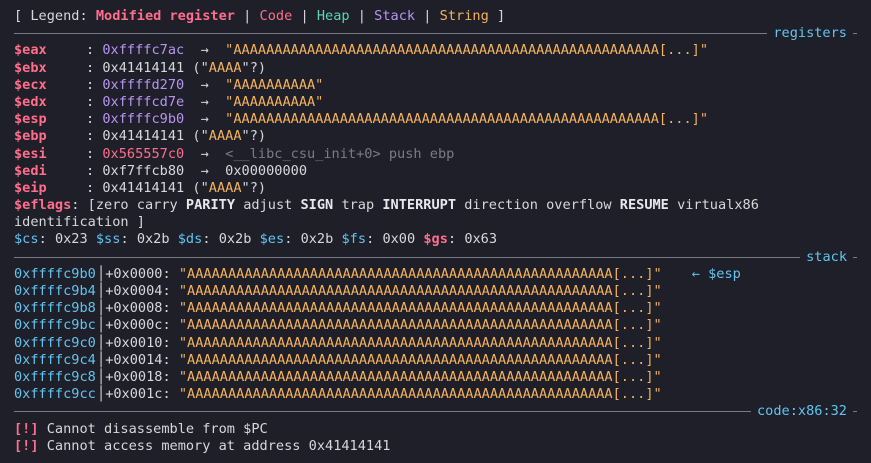 This screenshot has width=871, height=463. What do you see at coordinates (26, 239) in the screenshot?
I see `segment-name: $cs` at bounding box center [26, 239].